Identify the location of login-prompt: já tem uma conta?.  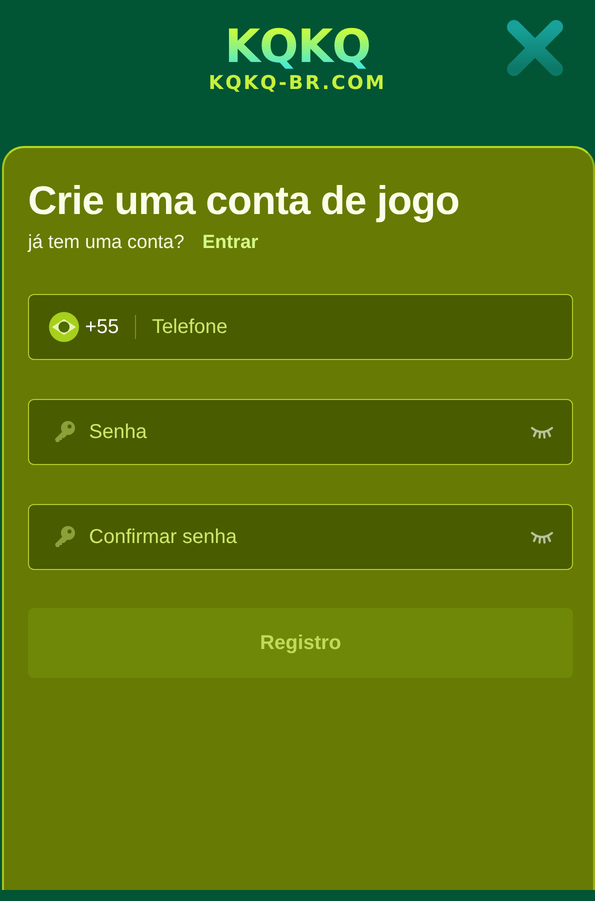
(106, 243).